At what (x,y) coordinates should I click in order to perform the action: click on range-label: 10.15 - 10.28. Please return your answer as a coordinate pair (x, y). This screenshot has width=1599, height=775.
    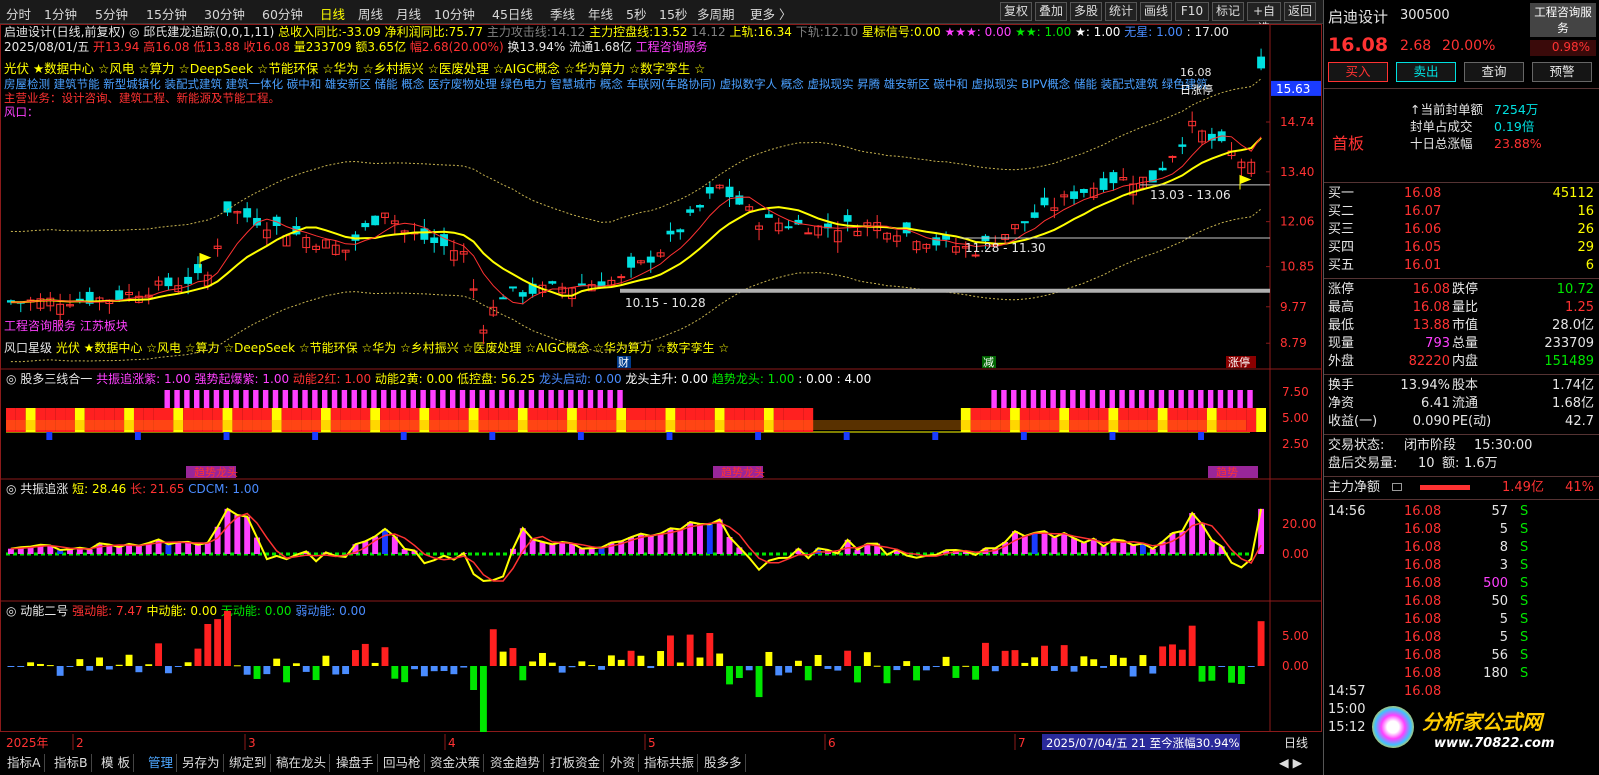
    Looking at the image, I should click on (665, 303).